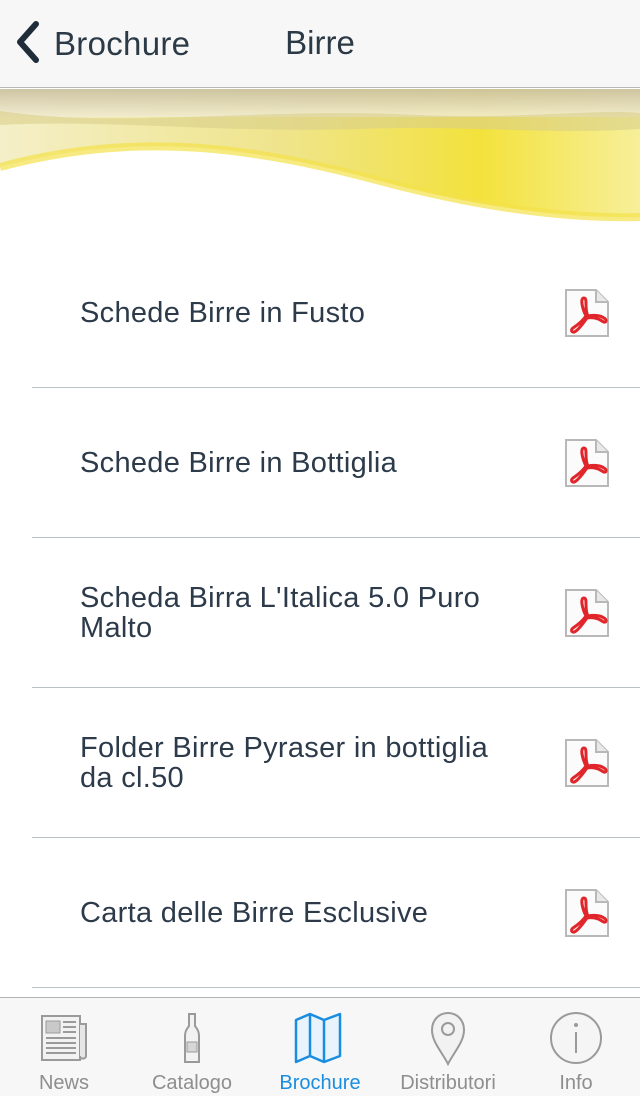 Image resolution: width=640 pixels, height=1096 pixels. I want to click on list-item-label: Schede Birre in Fusto, so click(223, 312).